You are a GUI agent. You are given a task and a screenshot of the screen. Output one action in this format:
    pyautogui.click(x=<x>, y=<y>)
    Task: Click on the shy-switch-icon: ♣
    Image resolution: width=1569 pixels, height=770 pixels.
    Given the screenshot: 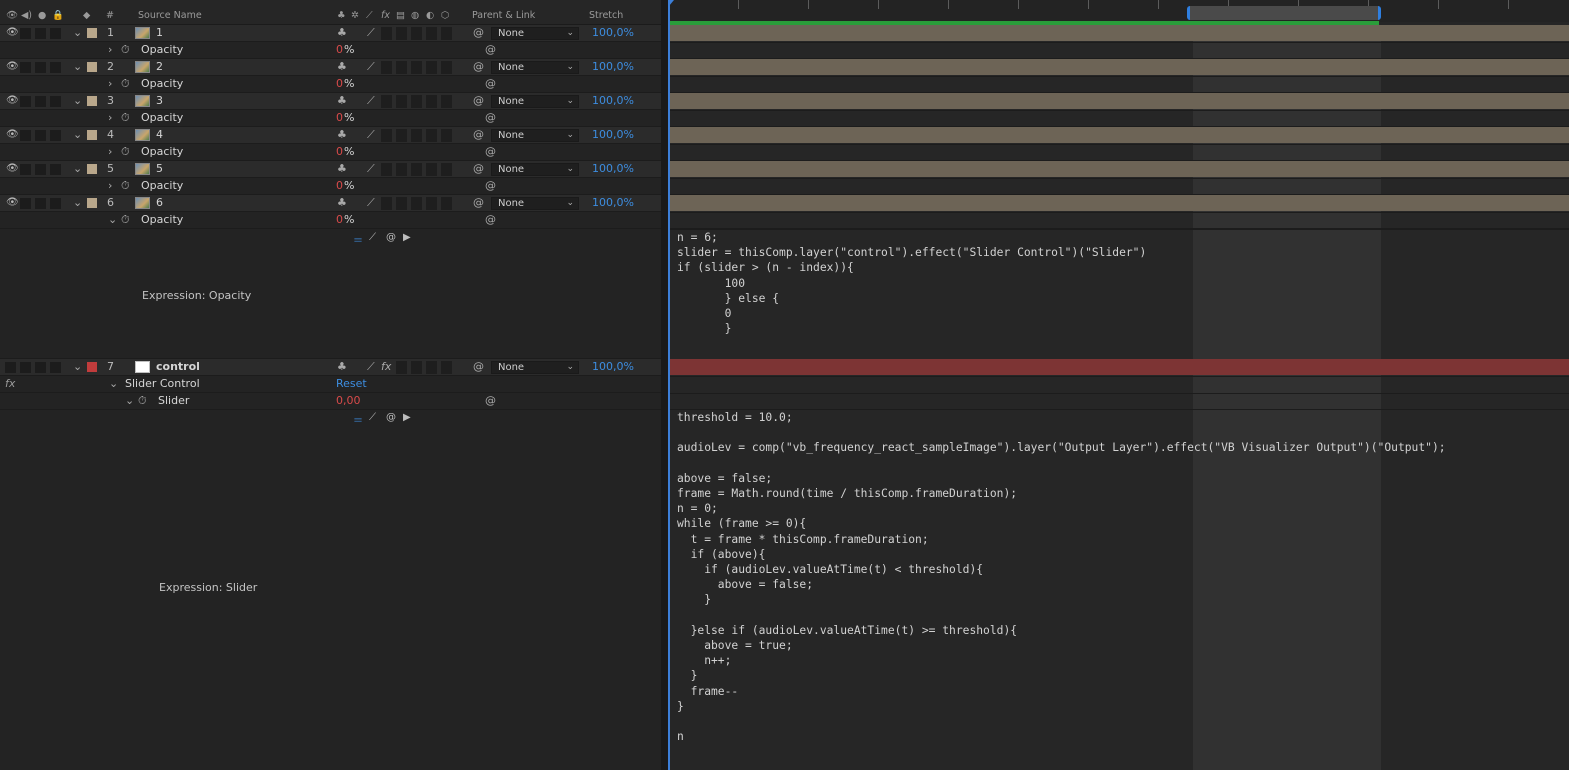 What is the action you would take?
    pyautogui.click(x=341, y=15)
    